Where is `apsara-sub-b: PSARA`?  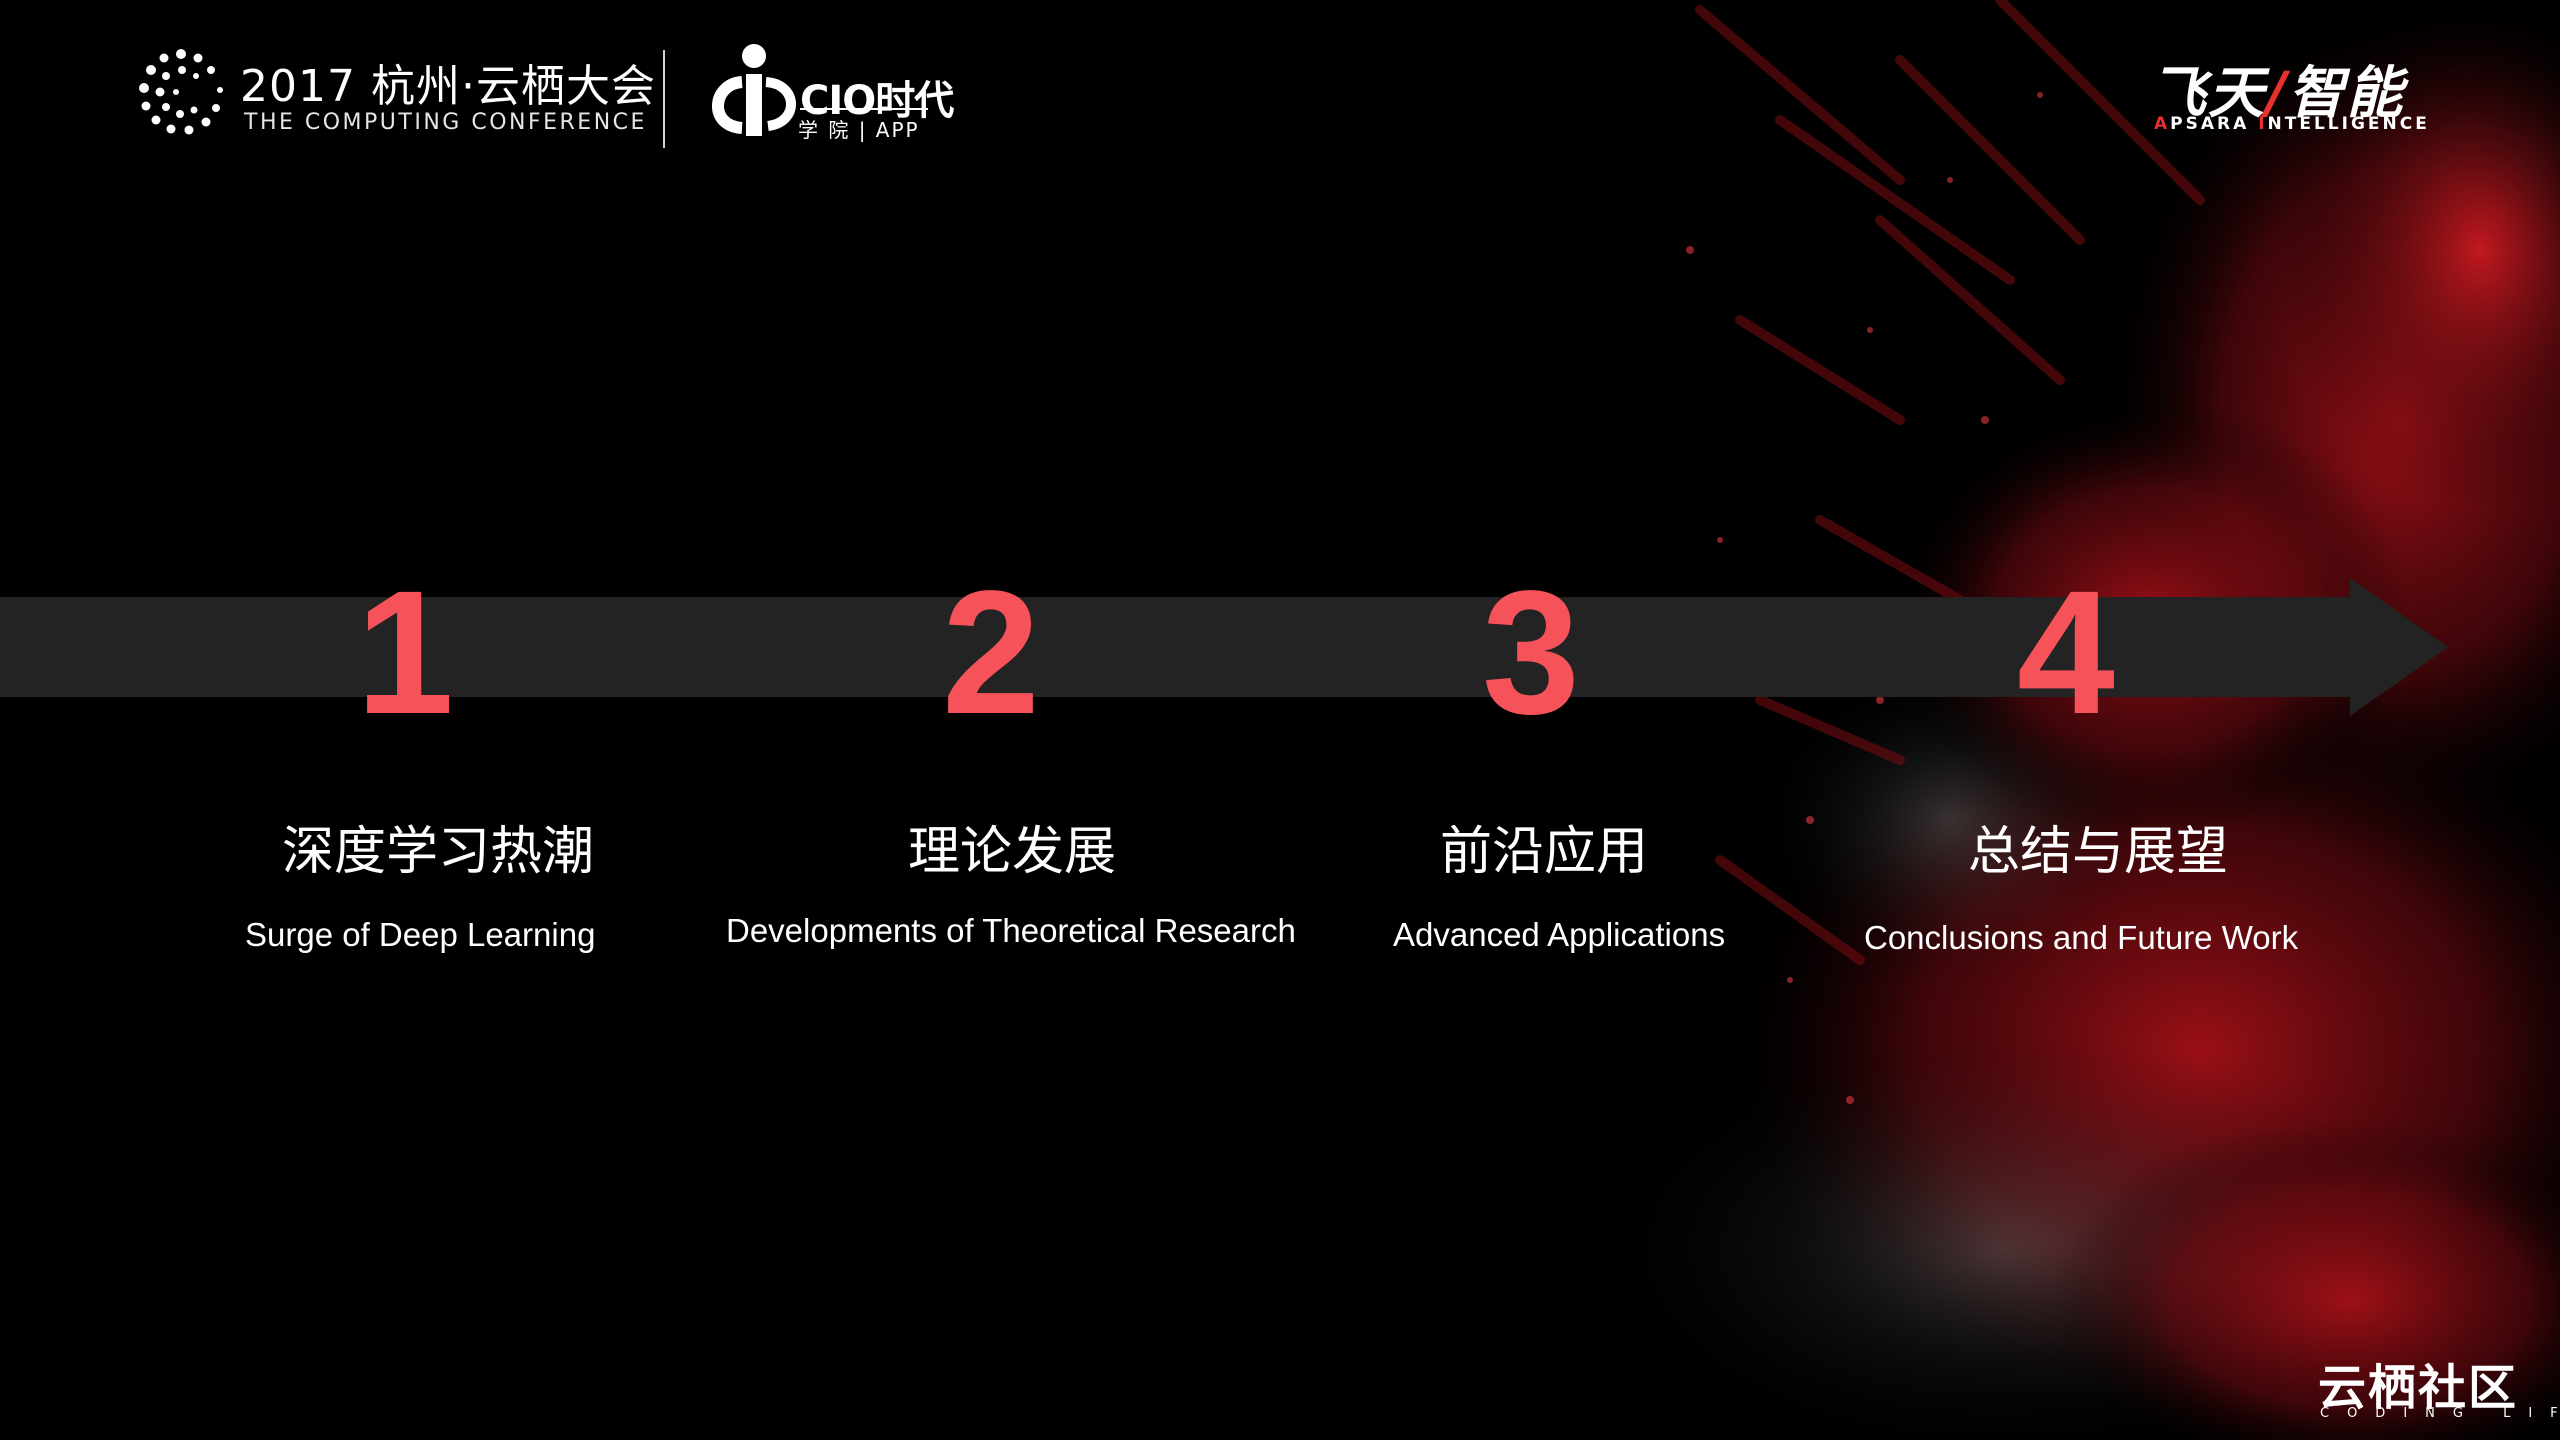 apsara-sub-b: PSARA is located at coordinates (2214, 124).